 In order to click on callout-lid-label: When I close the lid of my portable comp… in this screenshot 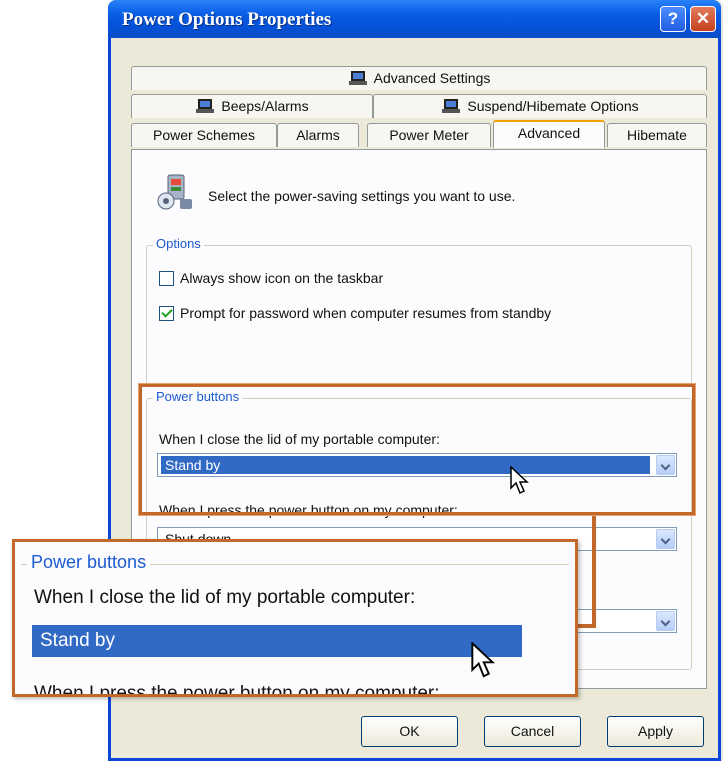, I will do `click(225, 597)`.